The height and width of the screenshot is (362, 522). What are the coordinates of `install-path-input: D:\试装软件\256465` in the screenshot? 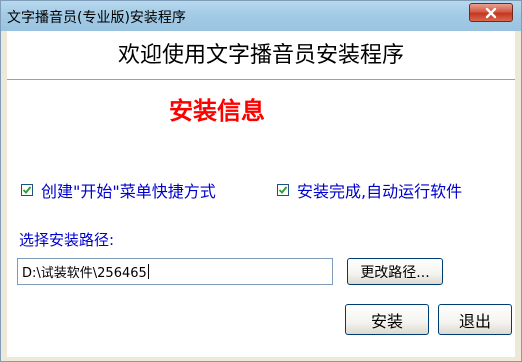 It's located at (175, 271).